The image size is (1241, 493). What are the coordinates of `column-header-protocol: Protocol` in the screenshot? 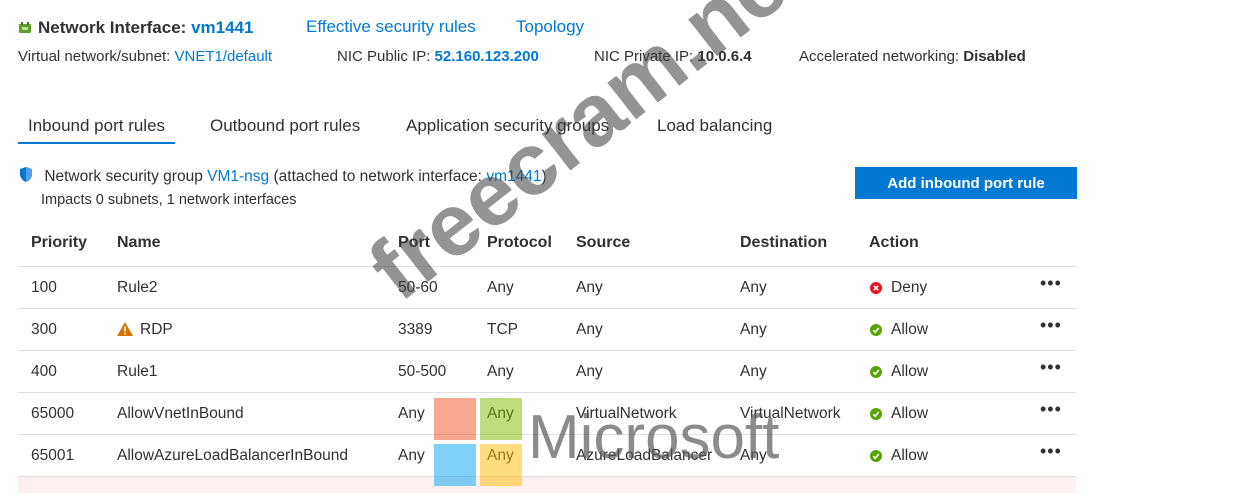 It's located at (519, 243).